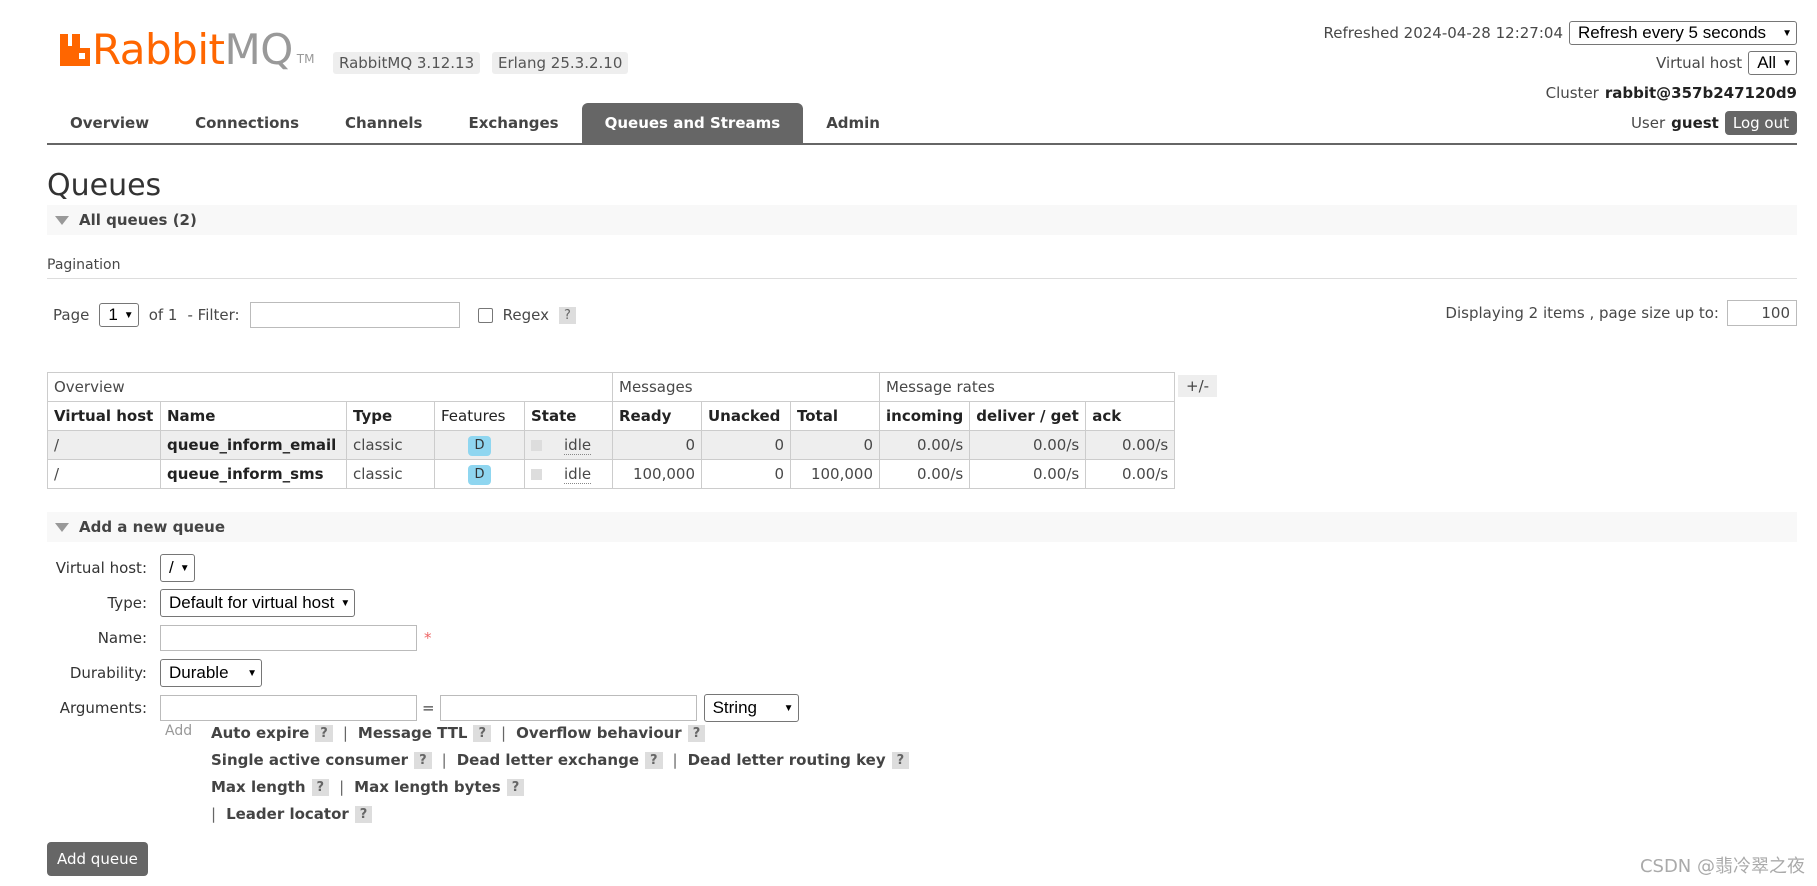 The width and height of the screenshot is (1817, 886). Describe the element at coordinates (258, 603) in the screenshot. I see `queue-type-select: Default for virtual host ▼` at that location.